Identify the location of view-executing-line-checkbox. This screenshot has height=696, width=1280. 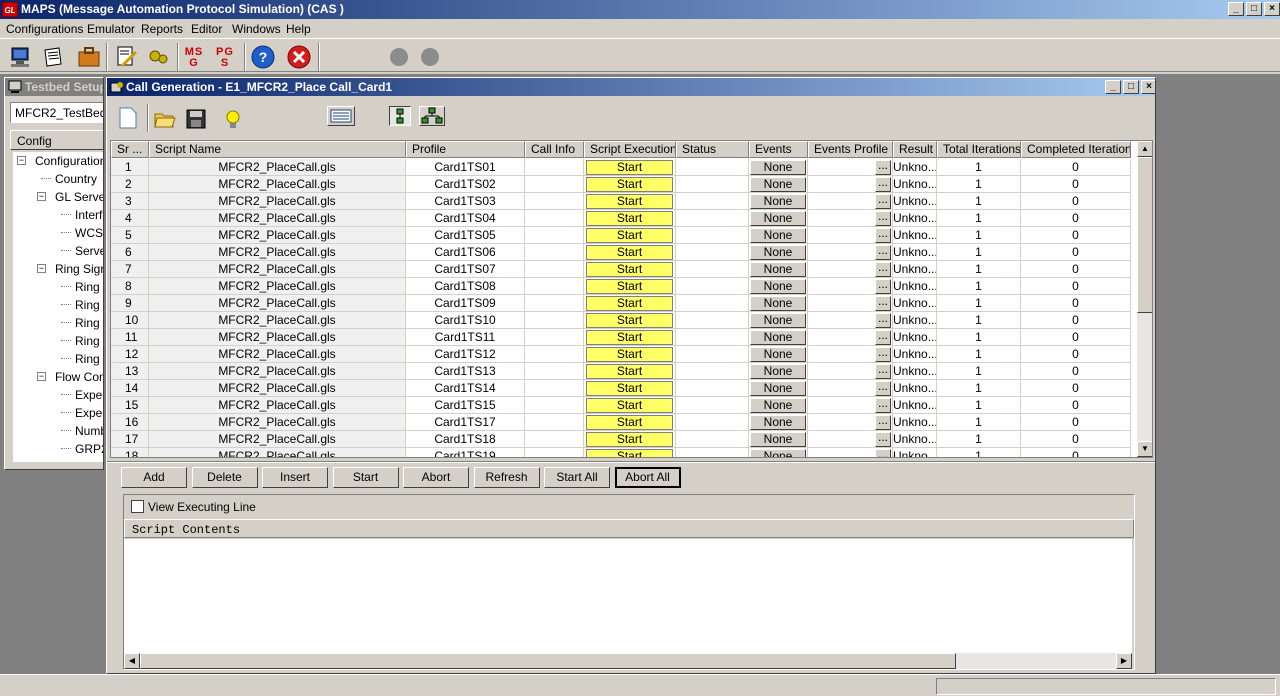
(137, 506).